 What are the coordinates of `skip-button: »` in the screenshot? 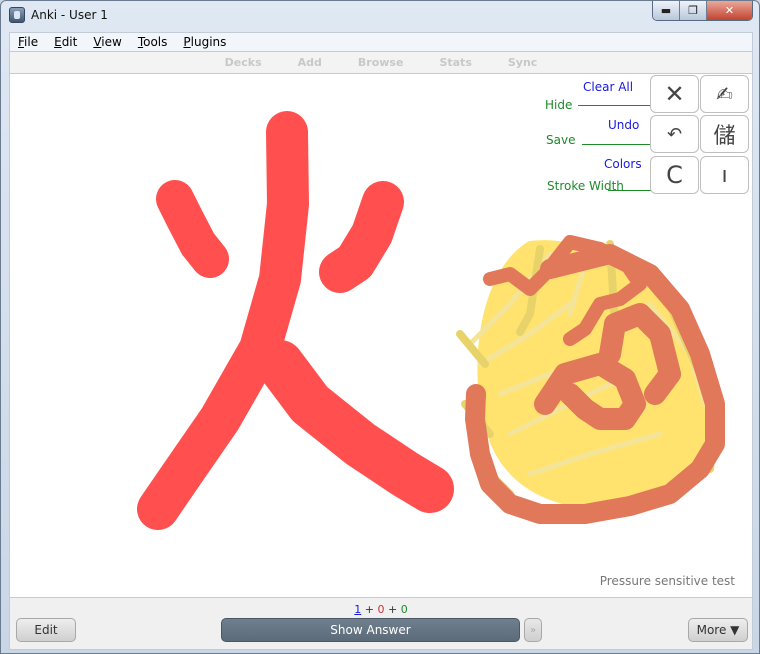 It's located at (533, 630).